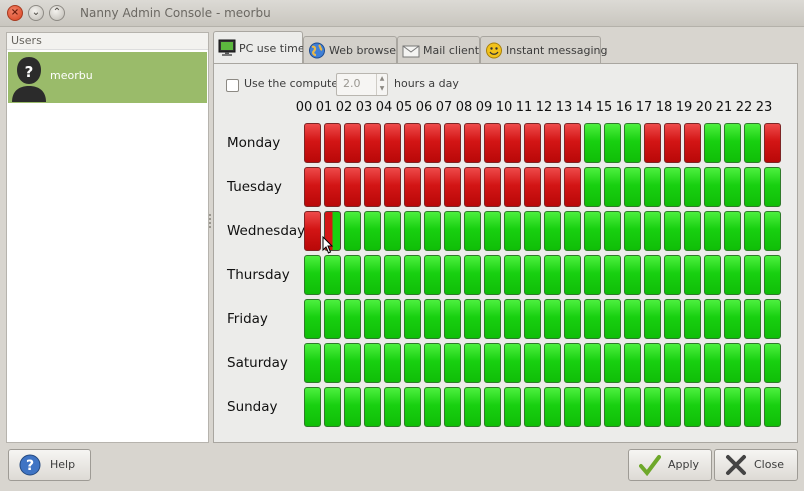 This screenshot has height=491, width=804. What do you see at coordinates (259, 48) in the screenshot?
I see `tab-pc-use-time: PC use time` at bounding box center [259, 48].